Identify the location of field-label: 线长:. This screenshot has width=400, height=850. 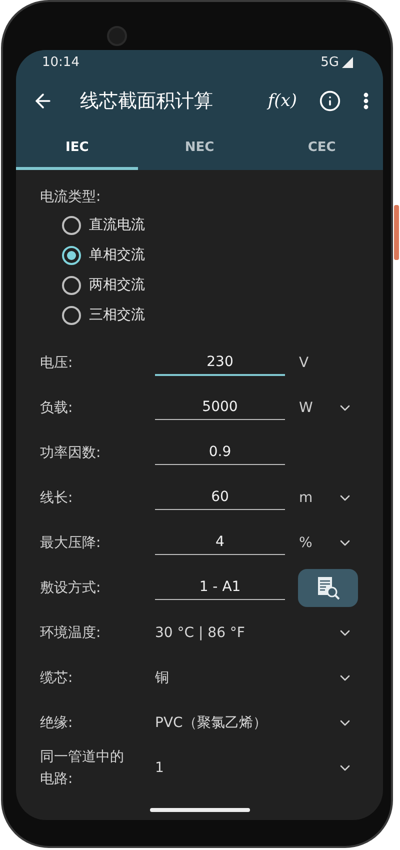
(57, 497).